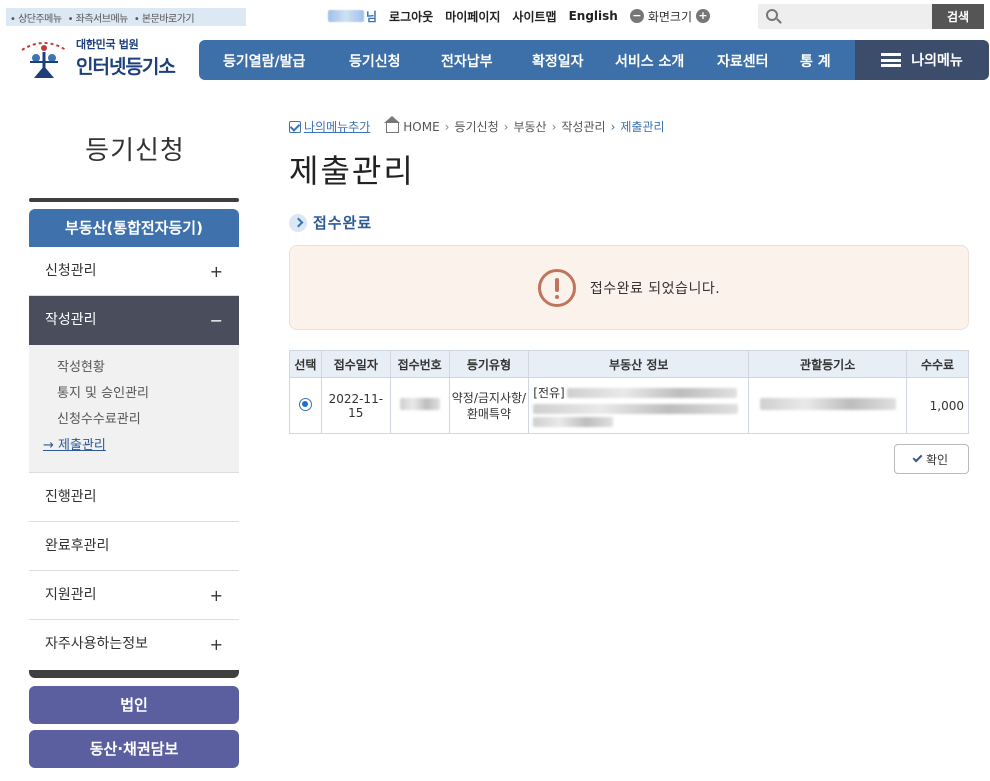 This screenshot has height=781, width=990. Describe the element at coordinates (71, 497) in the screenshot. I see `lnb-item-label: 진행관리` at that location.